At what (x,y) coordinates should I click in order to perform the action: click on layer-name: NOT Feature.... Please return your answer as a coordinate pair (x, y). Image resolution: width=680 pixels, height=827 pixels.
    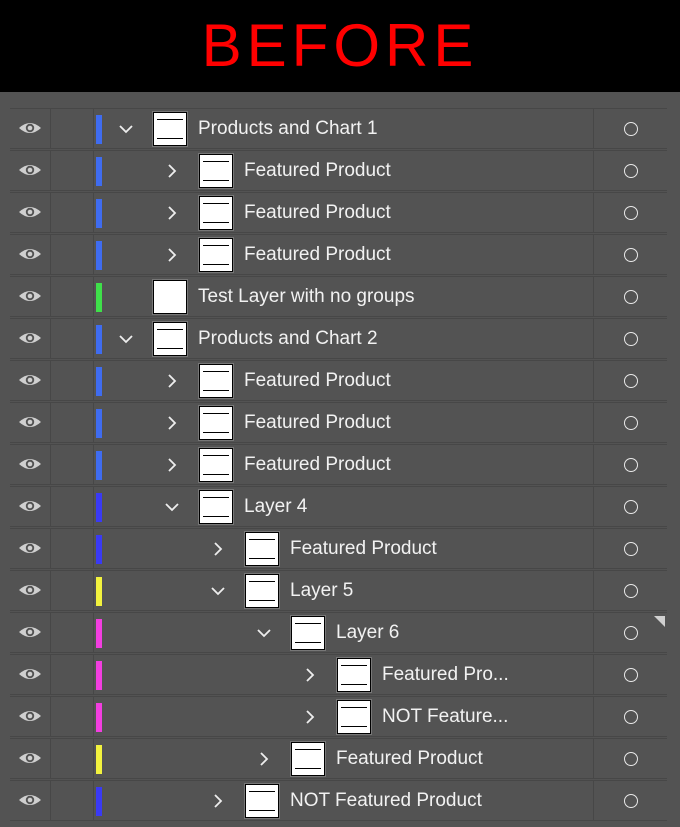
    Looking at the image, I should click on (445, 717).